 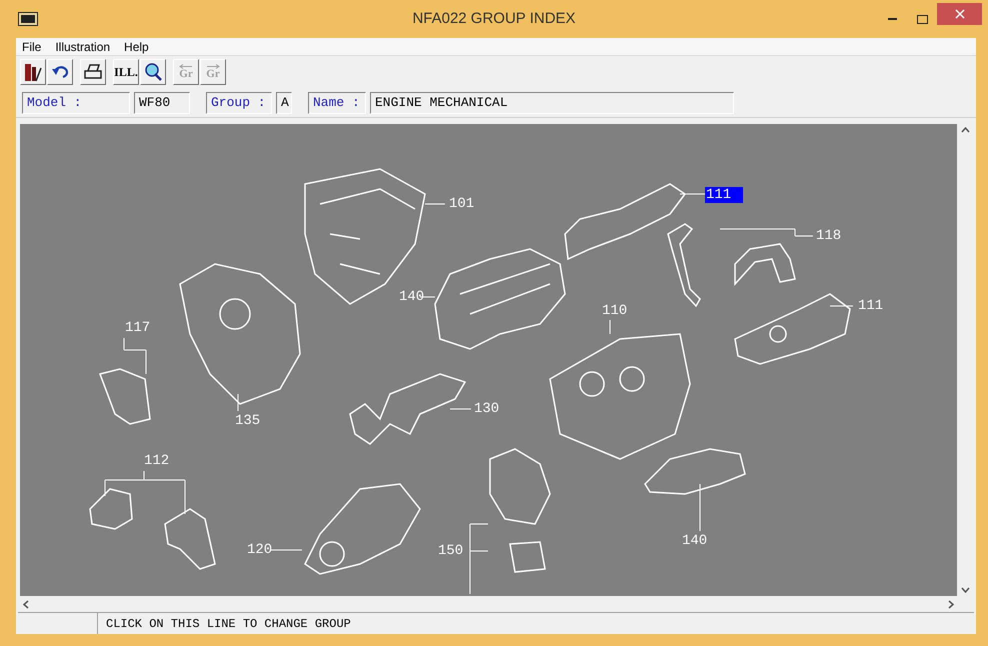 I want to click on scroll-down-icon, so click(x=965, y=590).